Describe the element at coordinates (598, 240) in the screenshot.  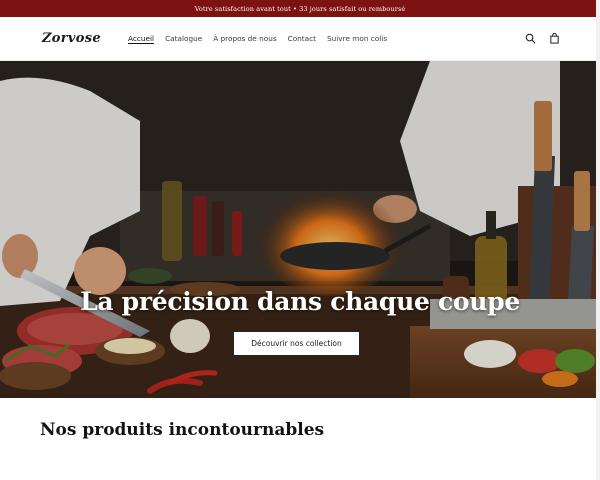
I see `page-scrollbar` at that location.